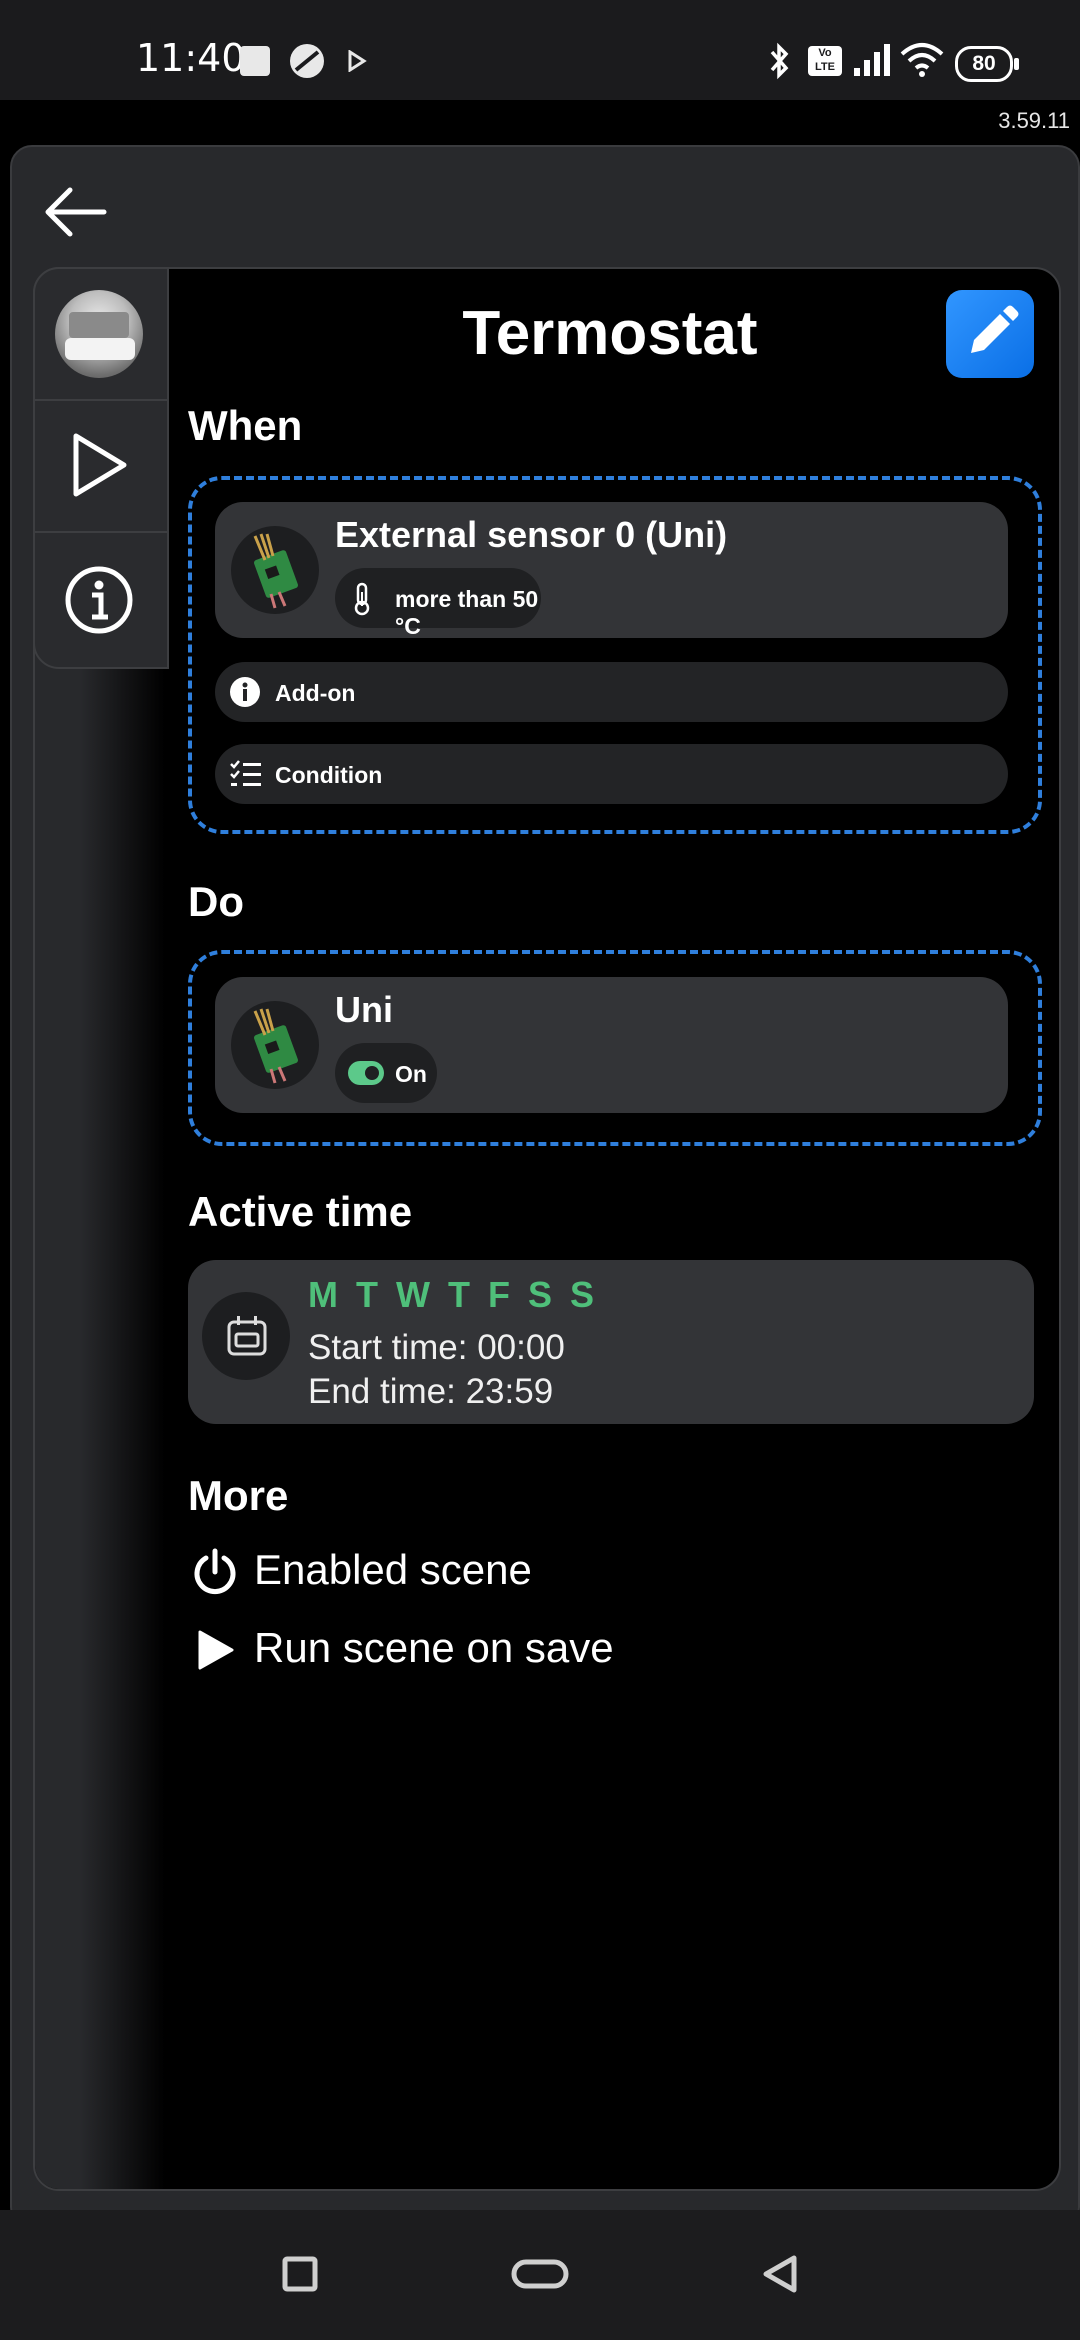  I want to click on info-circle-icon, so click(245, 692).